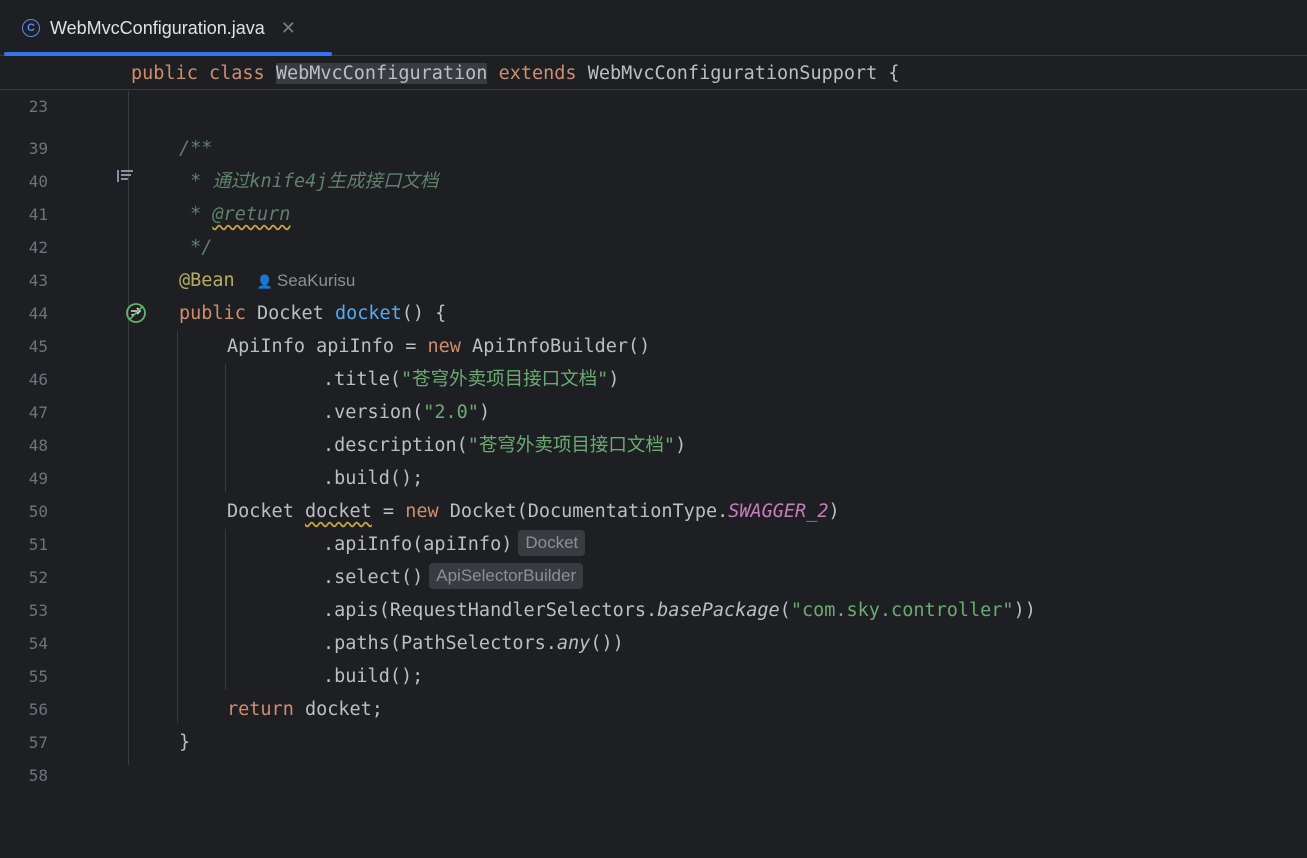 This screenshot has height=858, width=1307. I want to click on code-author-hint: 👤 SeaKurisu, so click(306, 280).